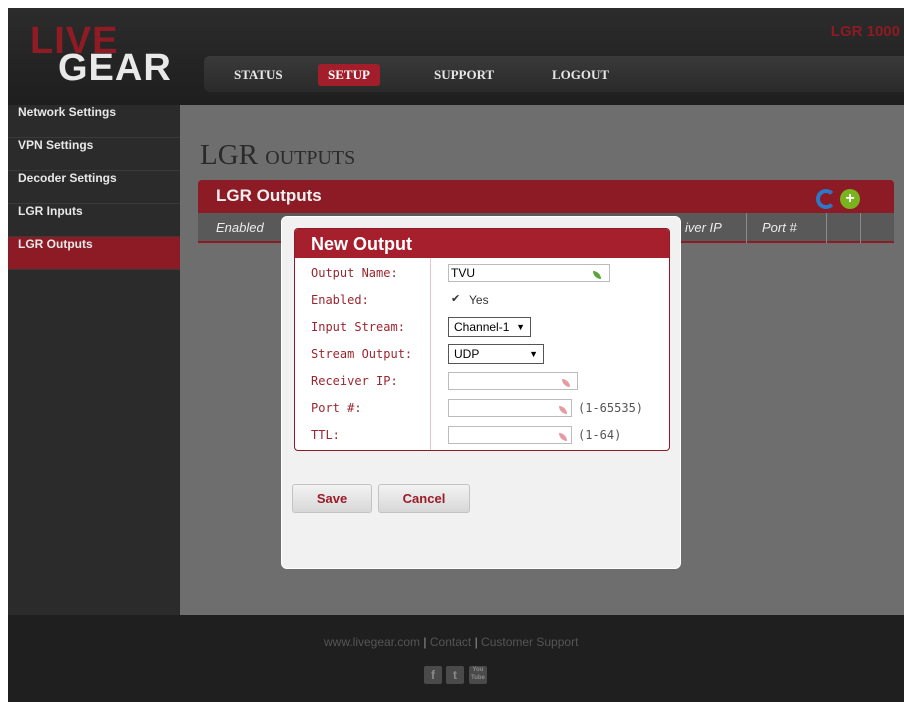 The image size is (904, 702). I want to click on sidebar-item-vpn-settings: VPN Settings, so click(94, 154).